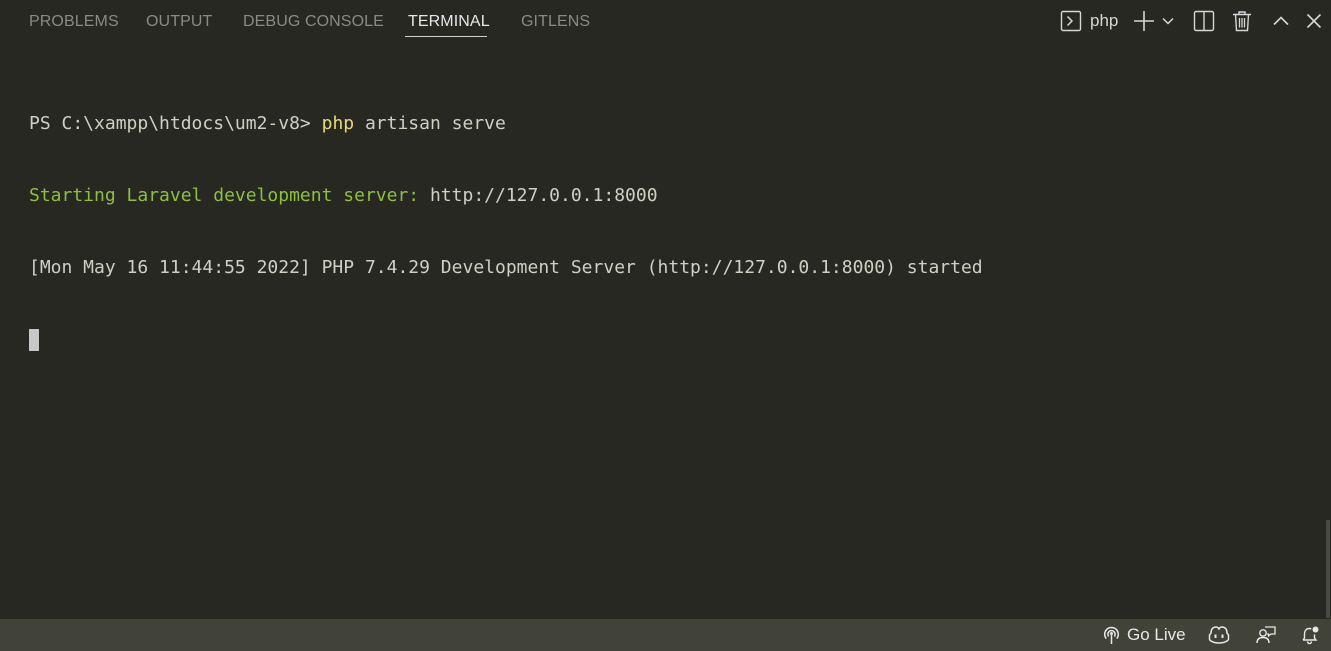 The image size is (1331, 651). I want to click on feedback-button, so click(1266, 635).